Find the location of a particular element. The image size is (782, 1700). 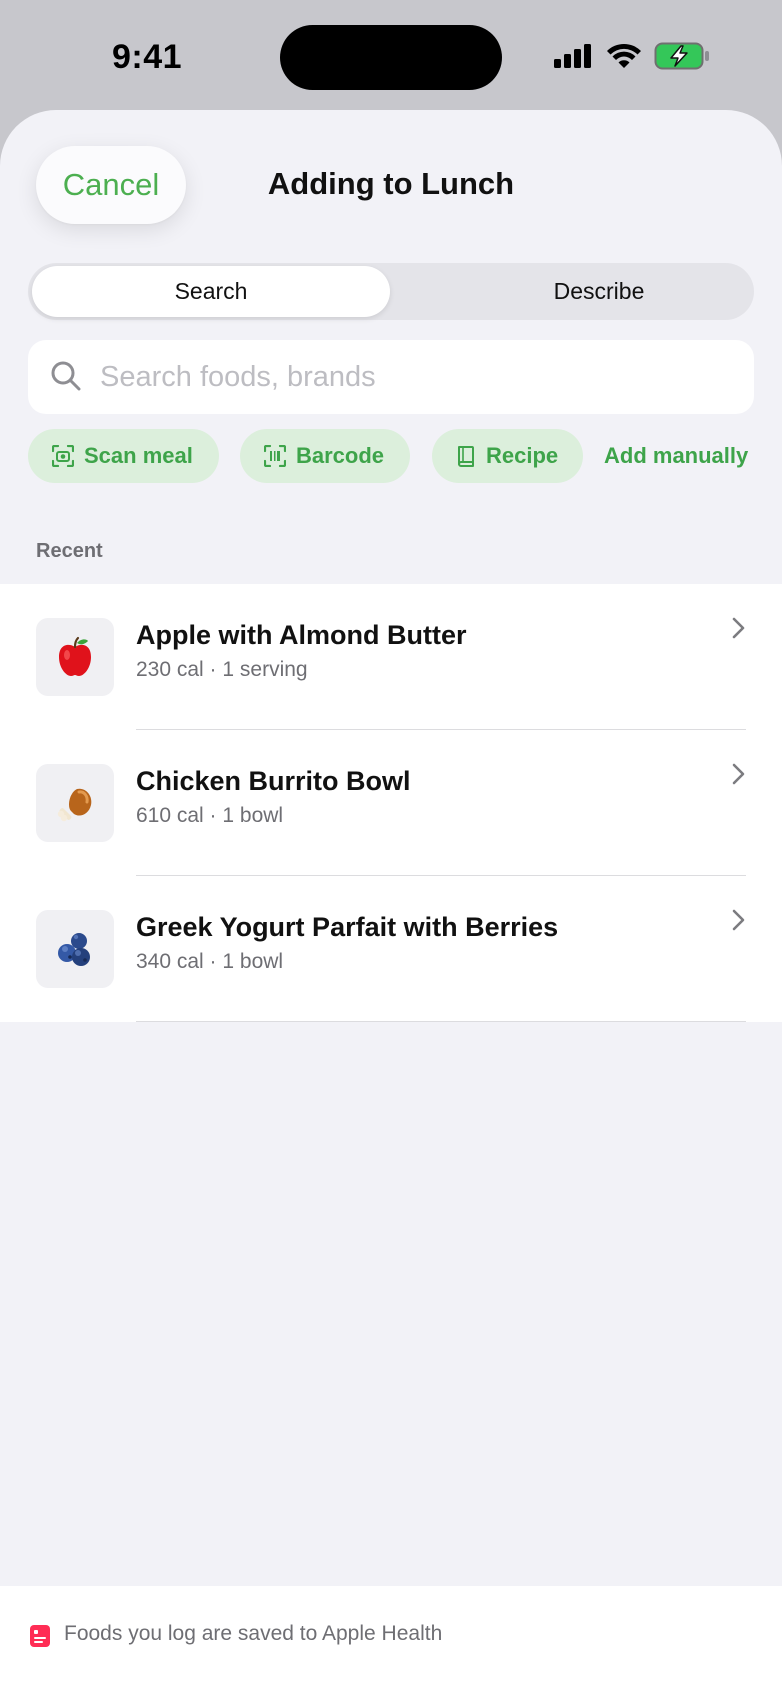

list-item: Chicken Burrito Bowl 610 cal · 1 bowl is located at coordinates (391, 803).